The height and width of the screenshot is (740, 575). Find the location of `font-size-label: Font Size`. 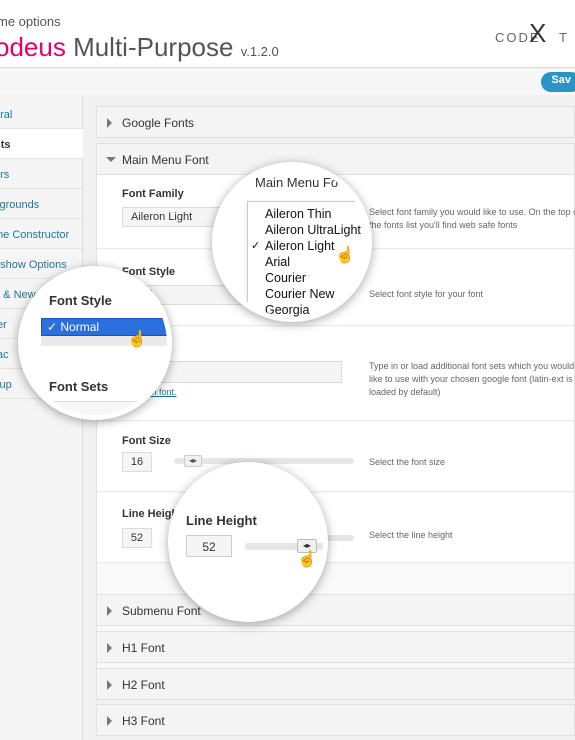

font-size-label: Font Size is located at coordinates (146, 441).